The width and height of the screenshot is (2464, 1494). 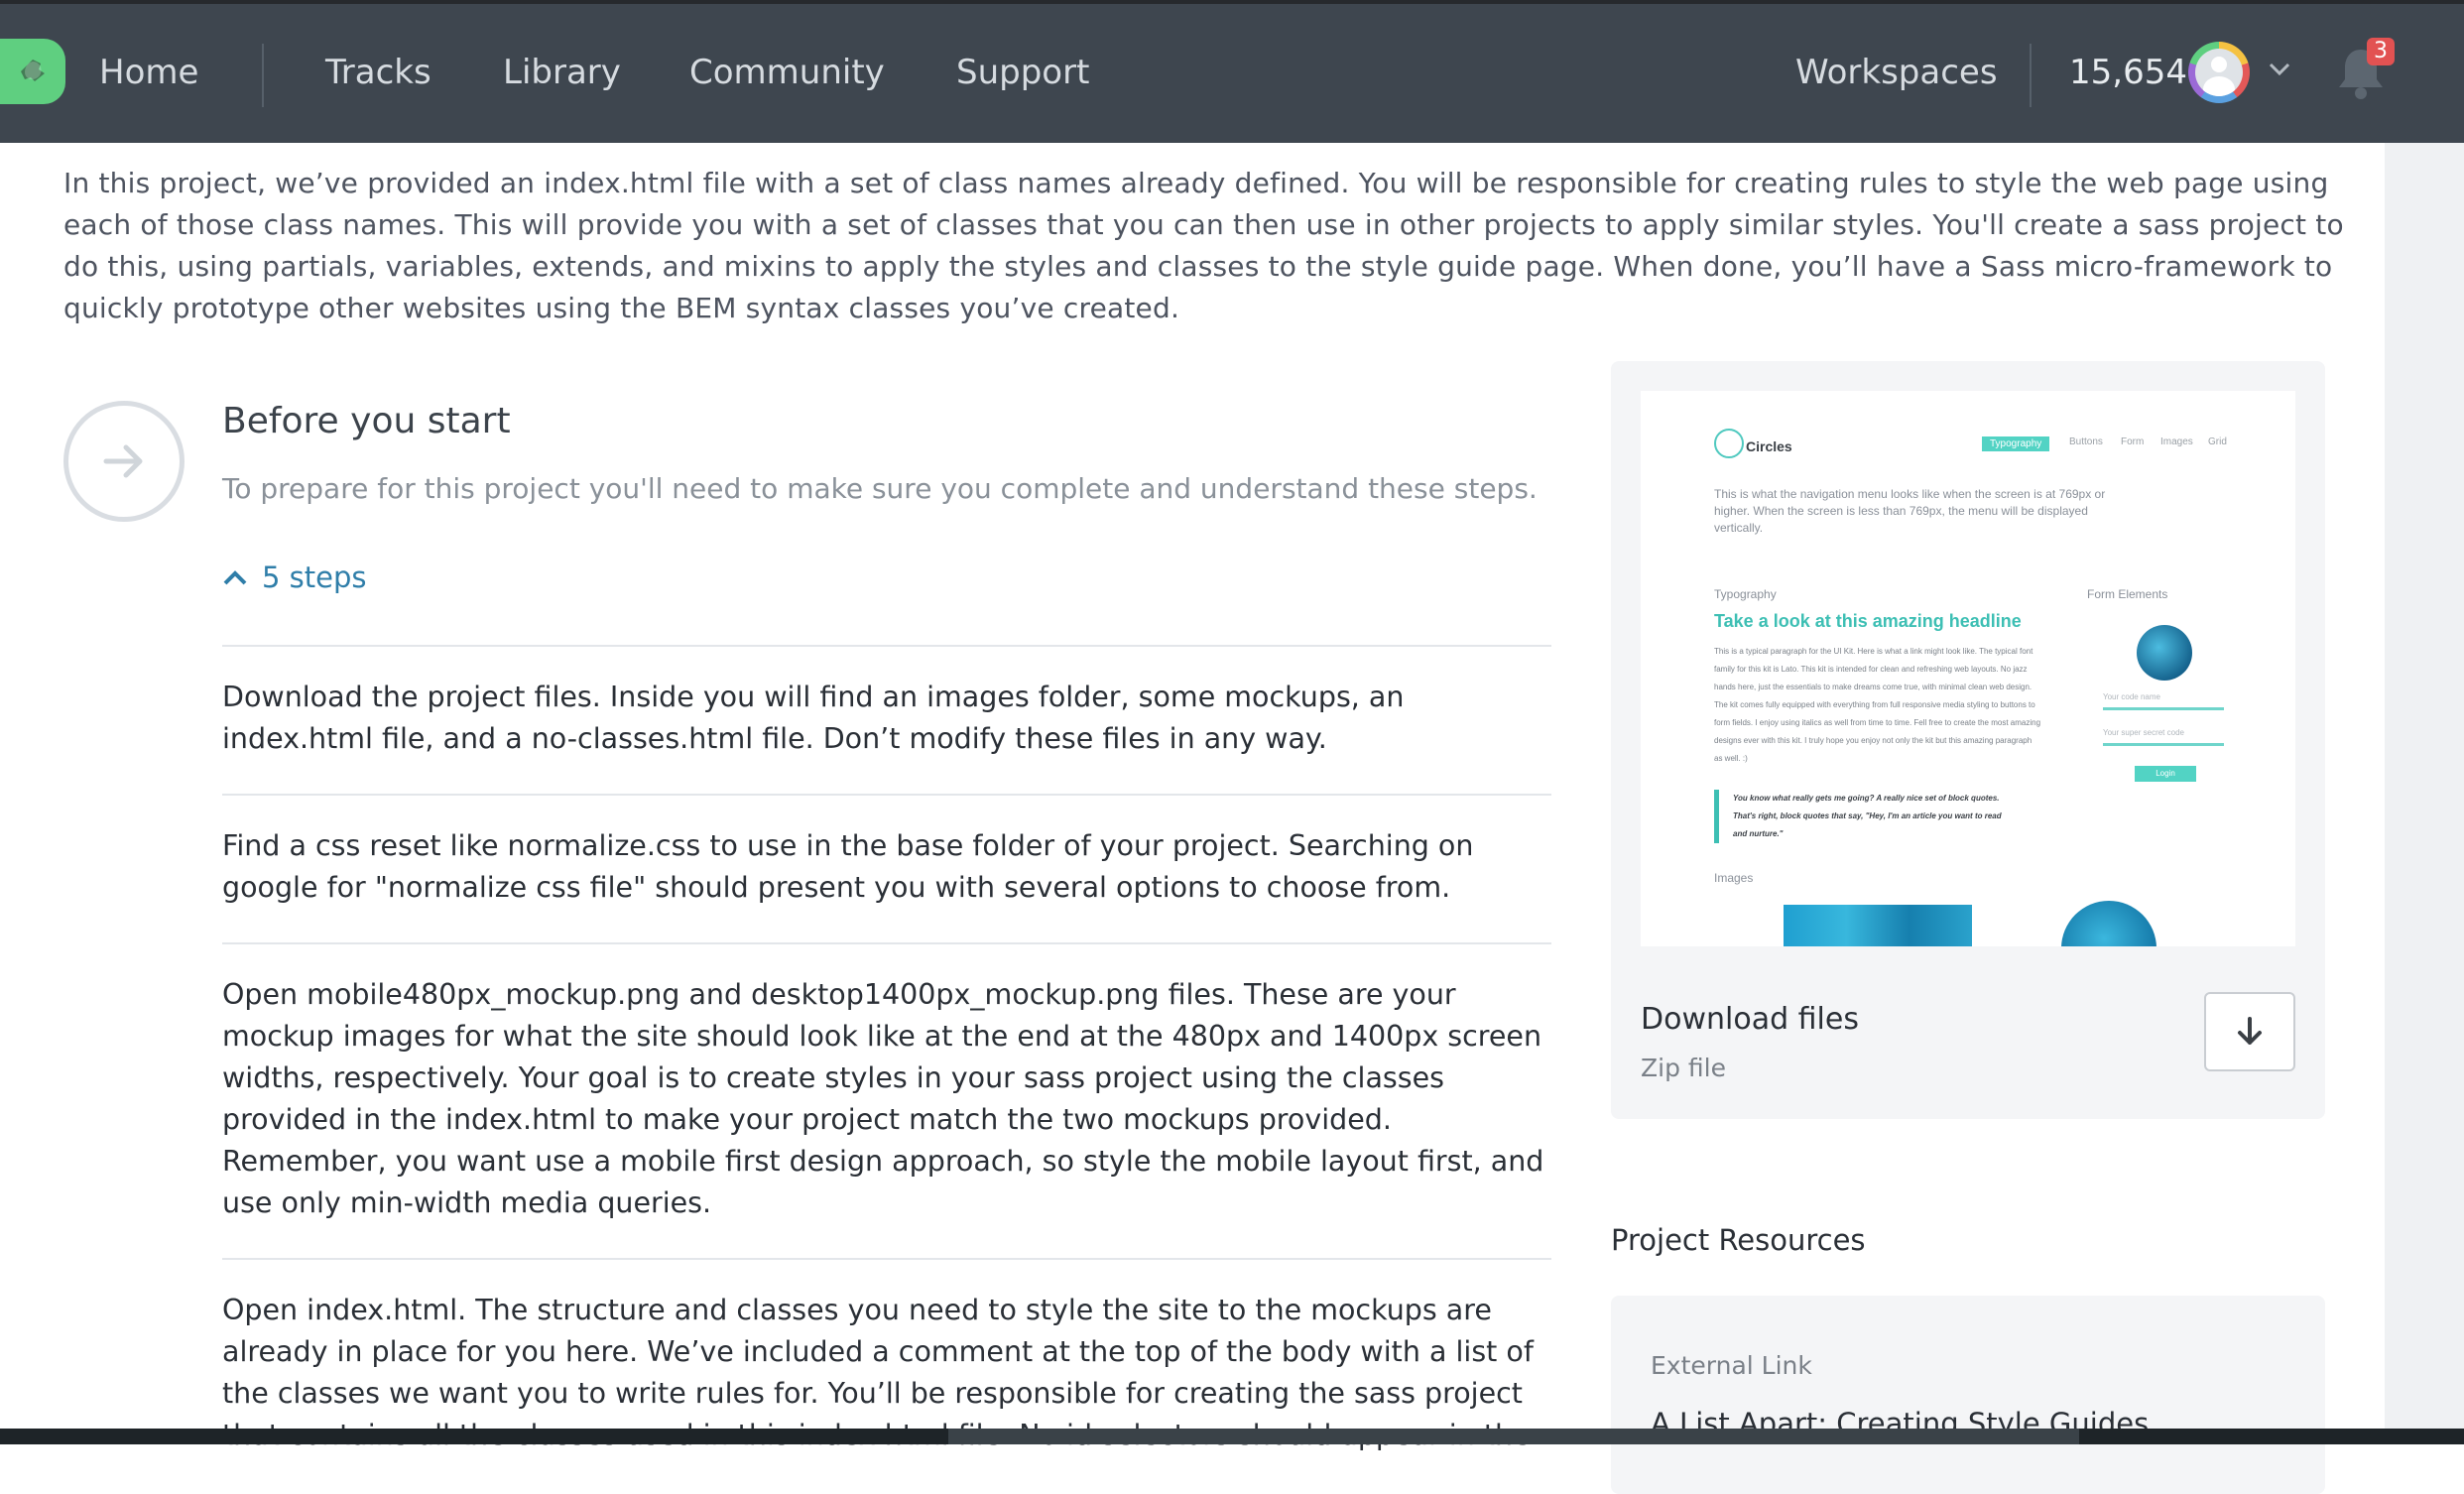 What do you see at coordinates (1022, 73) in the screenshot?
I see `nav-support: Support` at bounding box center [1022, 73].